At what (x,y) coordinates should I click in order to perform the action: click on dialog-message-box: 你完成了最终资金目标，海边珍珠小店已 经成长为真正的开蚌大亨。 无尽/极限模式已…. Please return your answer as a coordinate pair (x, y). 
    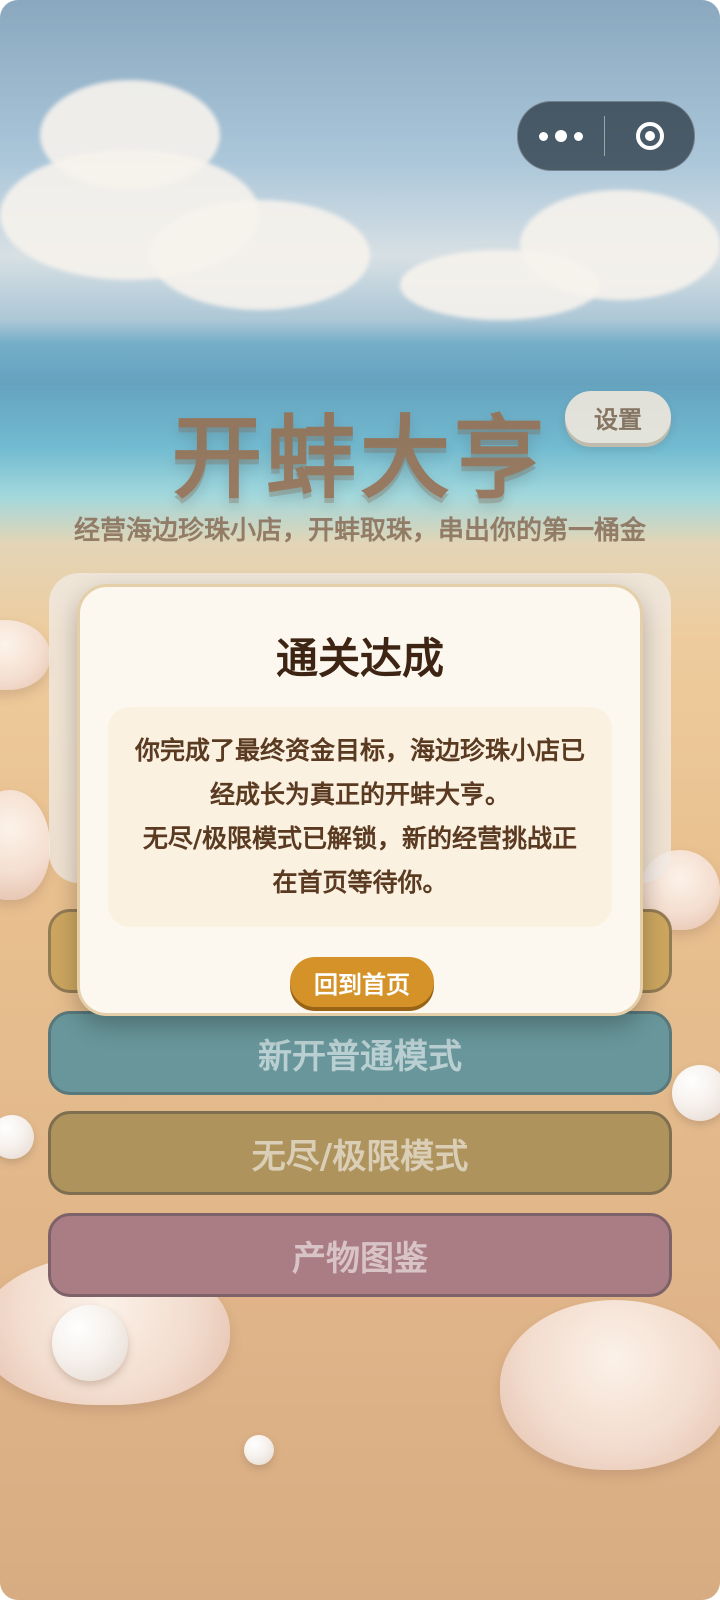
    Looking at the image, I should click on (360, 817).